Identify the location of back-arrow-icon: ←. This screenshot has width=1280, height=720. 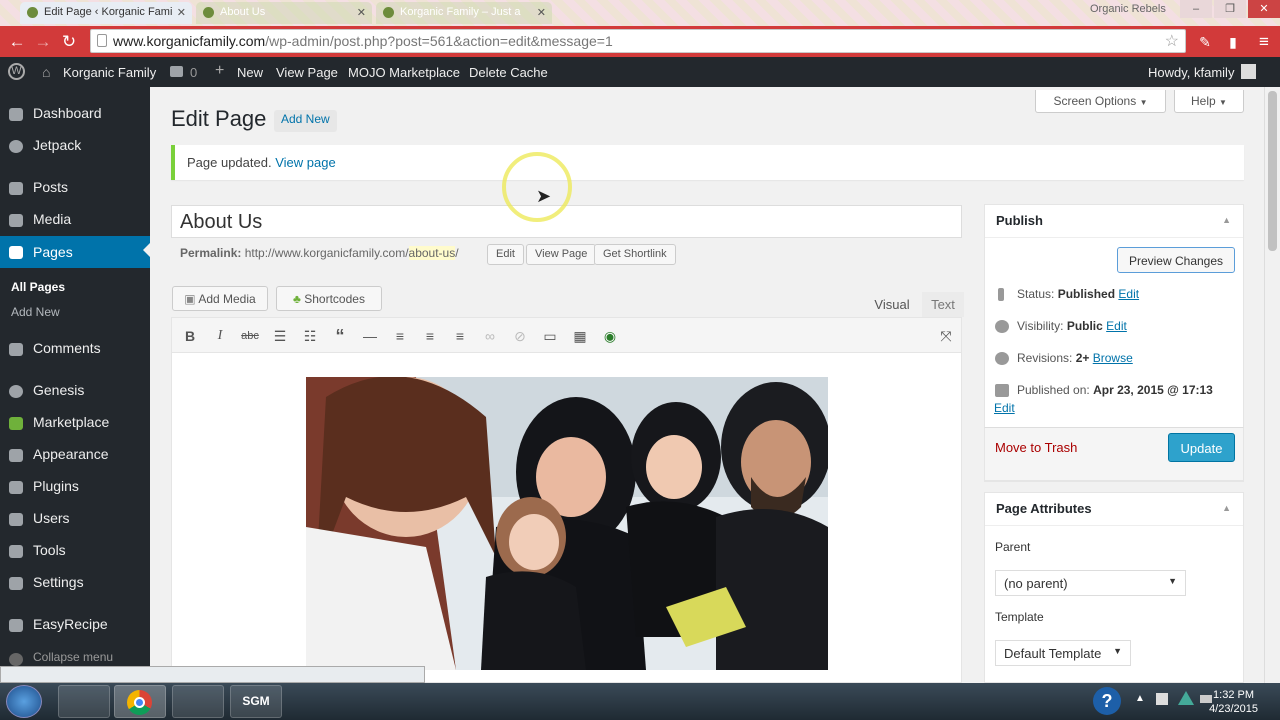
(17, 42).